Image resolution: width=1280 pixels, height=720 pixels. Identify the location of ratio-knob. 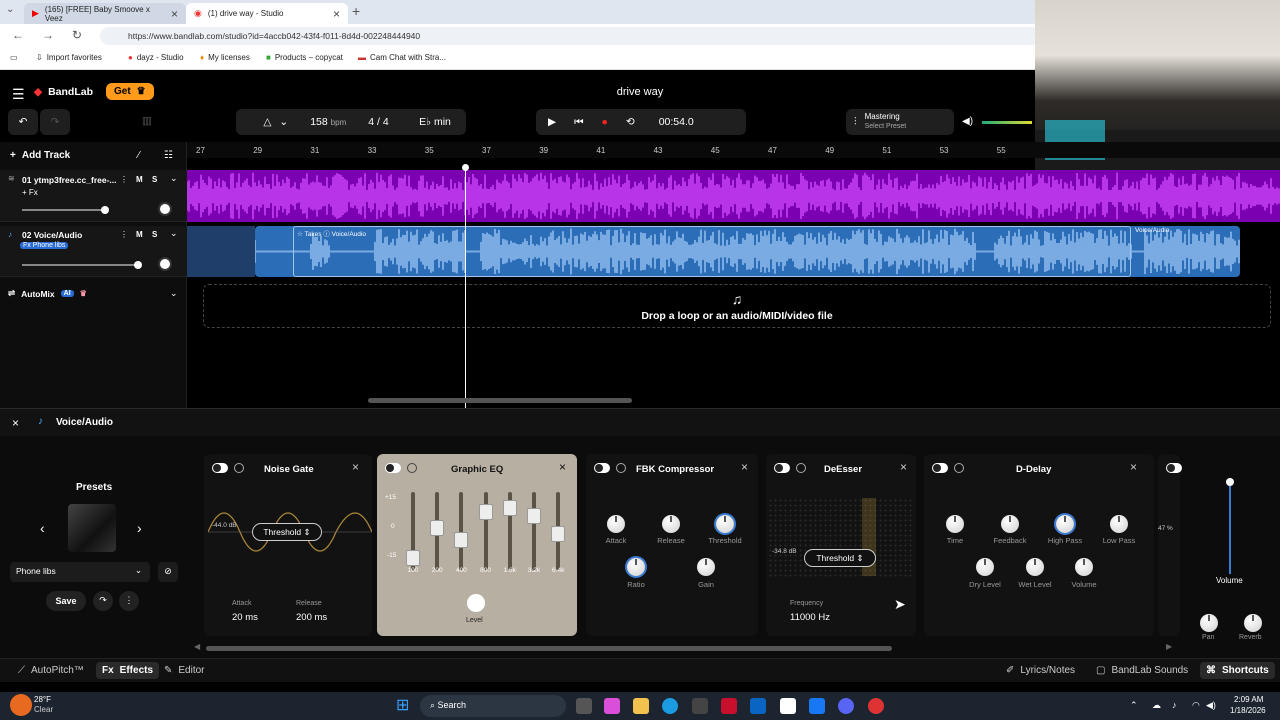
(636, 567).